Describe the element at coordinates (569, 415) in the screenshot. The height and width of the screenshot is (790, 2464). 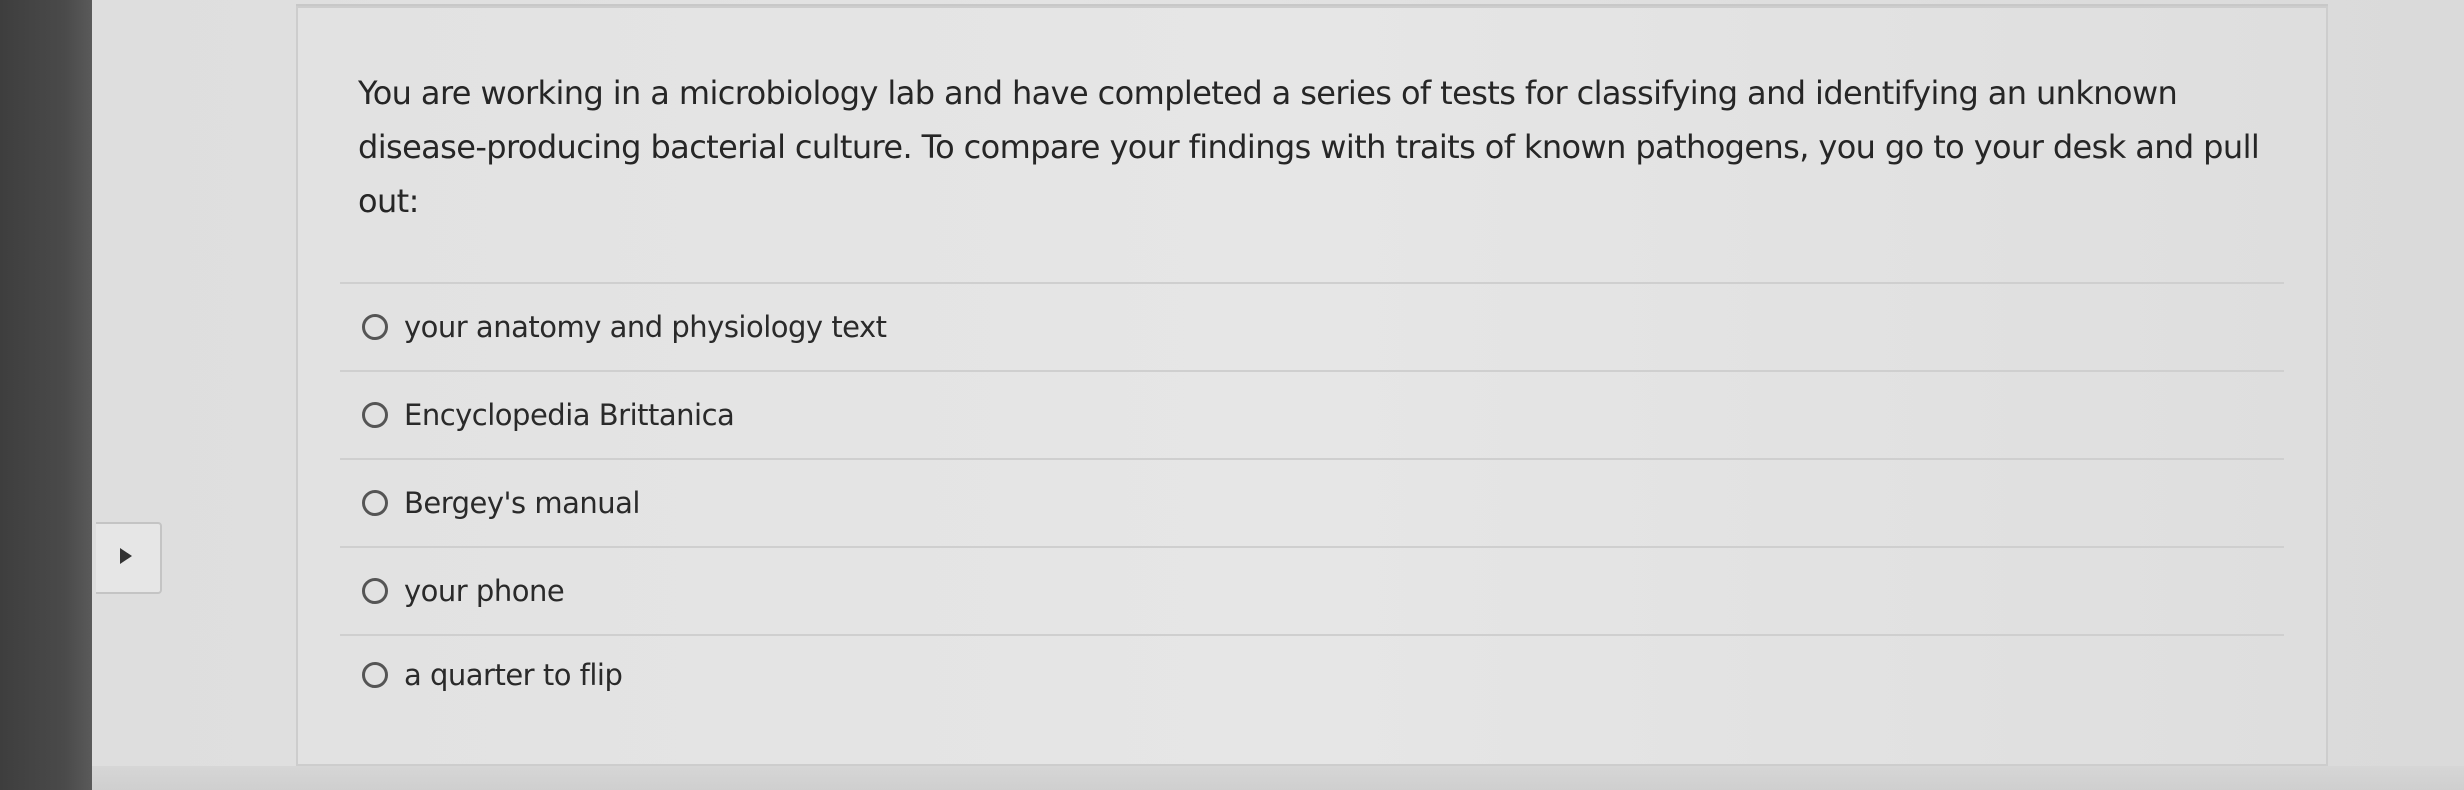
I see `option-label: Encyclopedia Brittanica` at that location.